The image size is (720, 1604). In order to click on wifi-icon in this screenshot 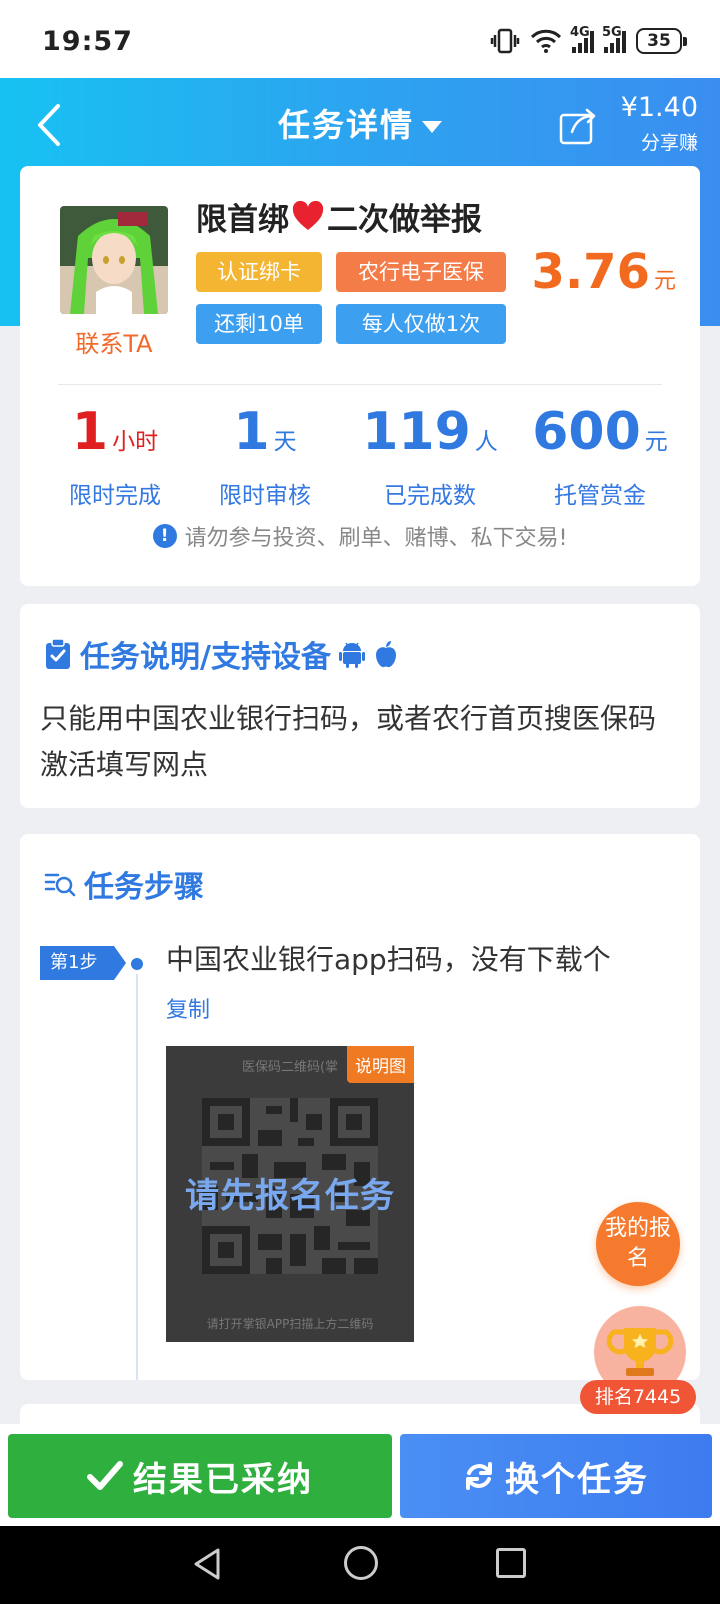, I will do `click(546, 41)`.